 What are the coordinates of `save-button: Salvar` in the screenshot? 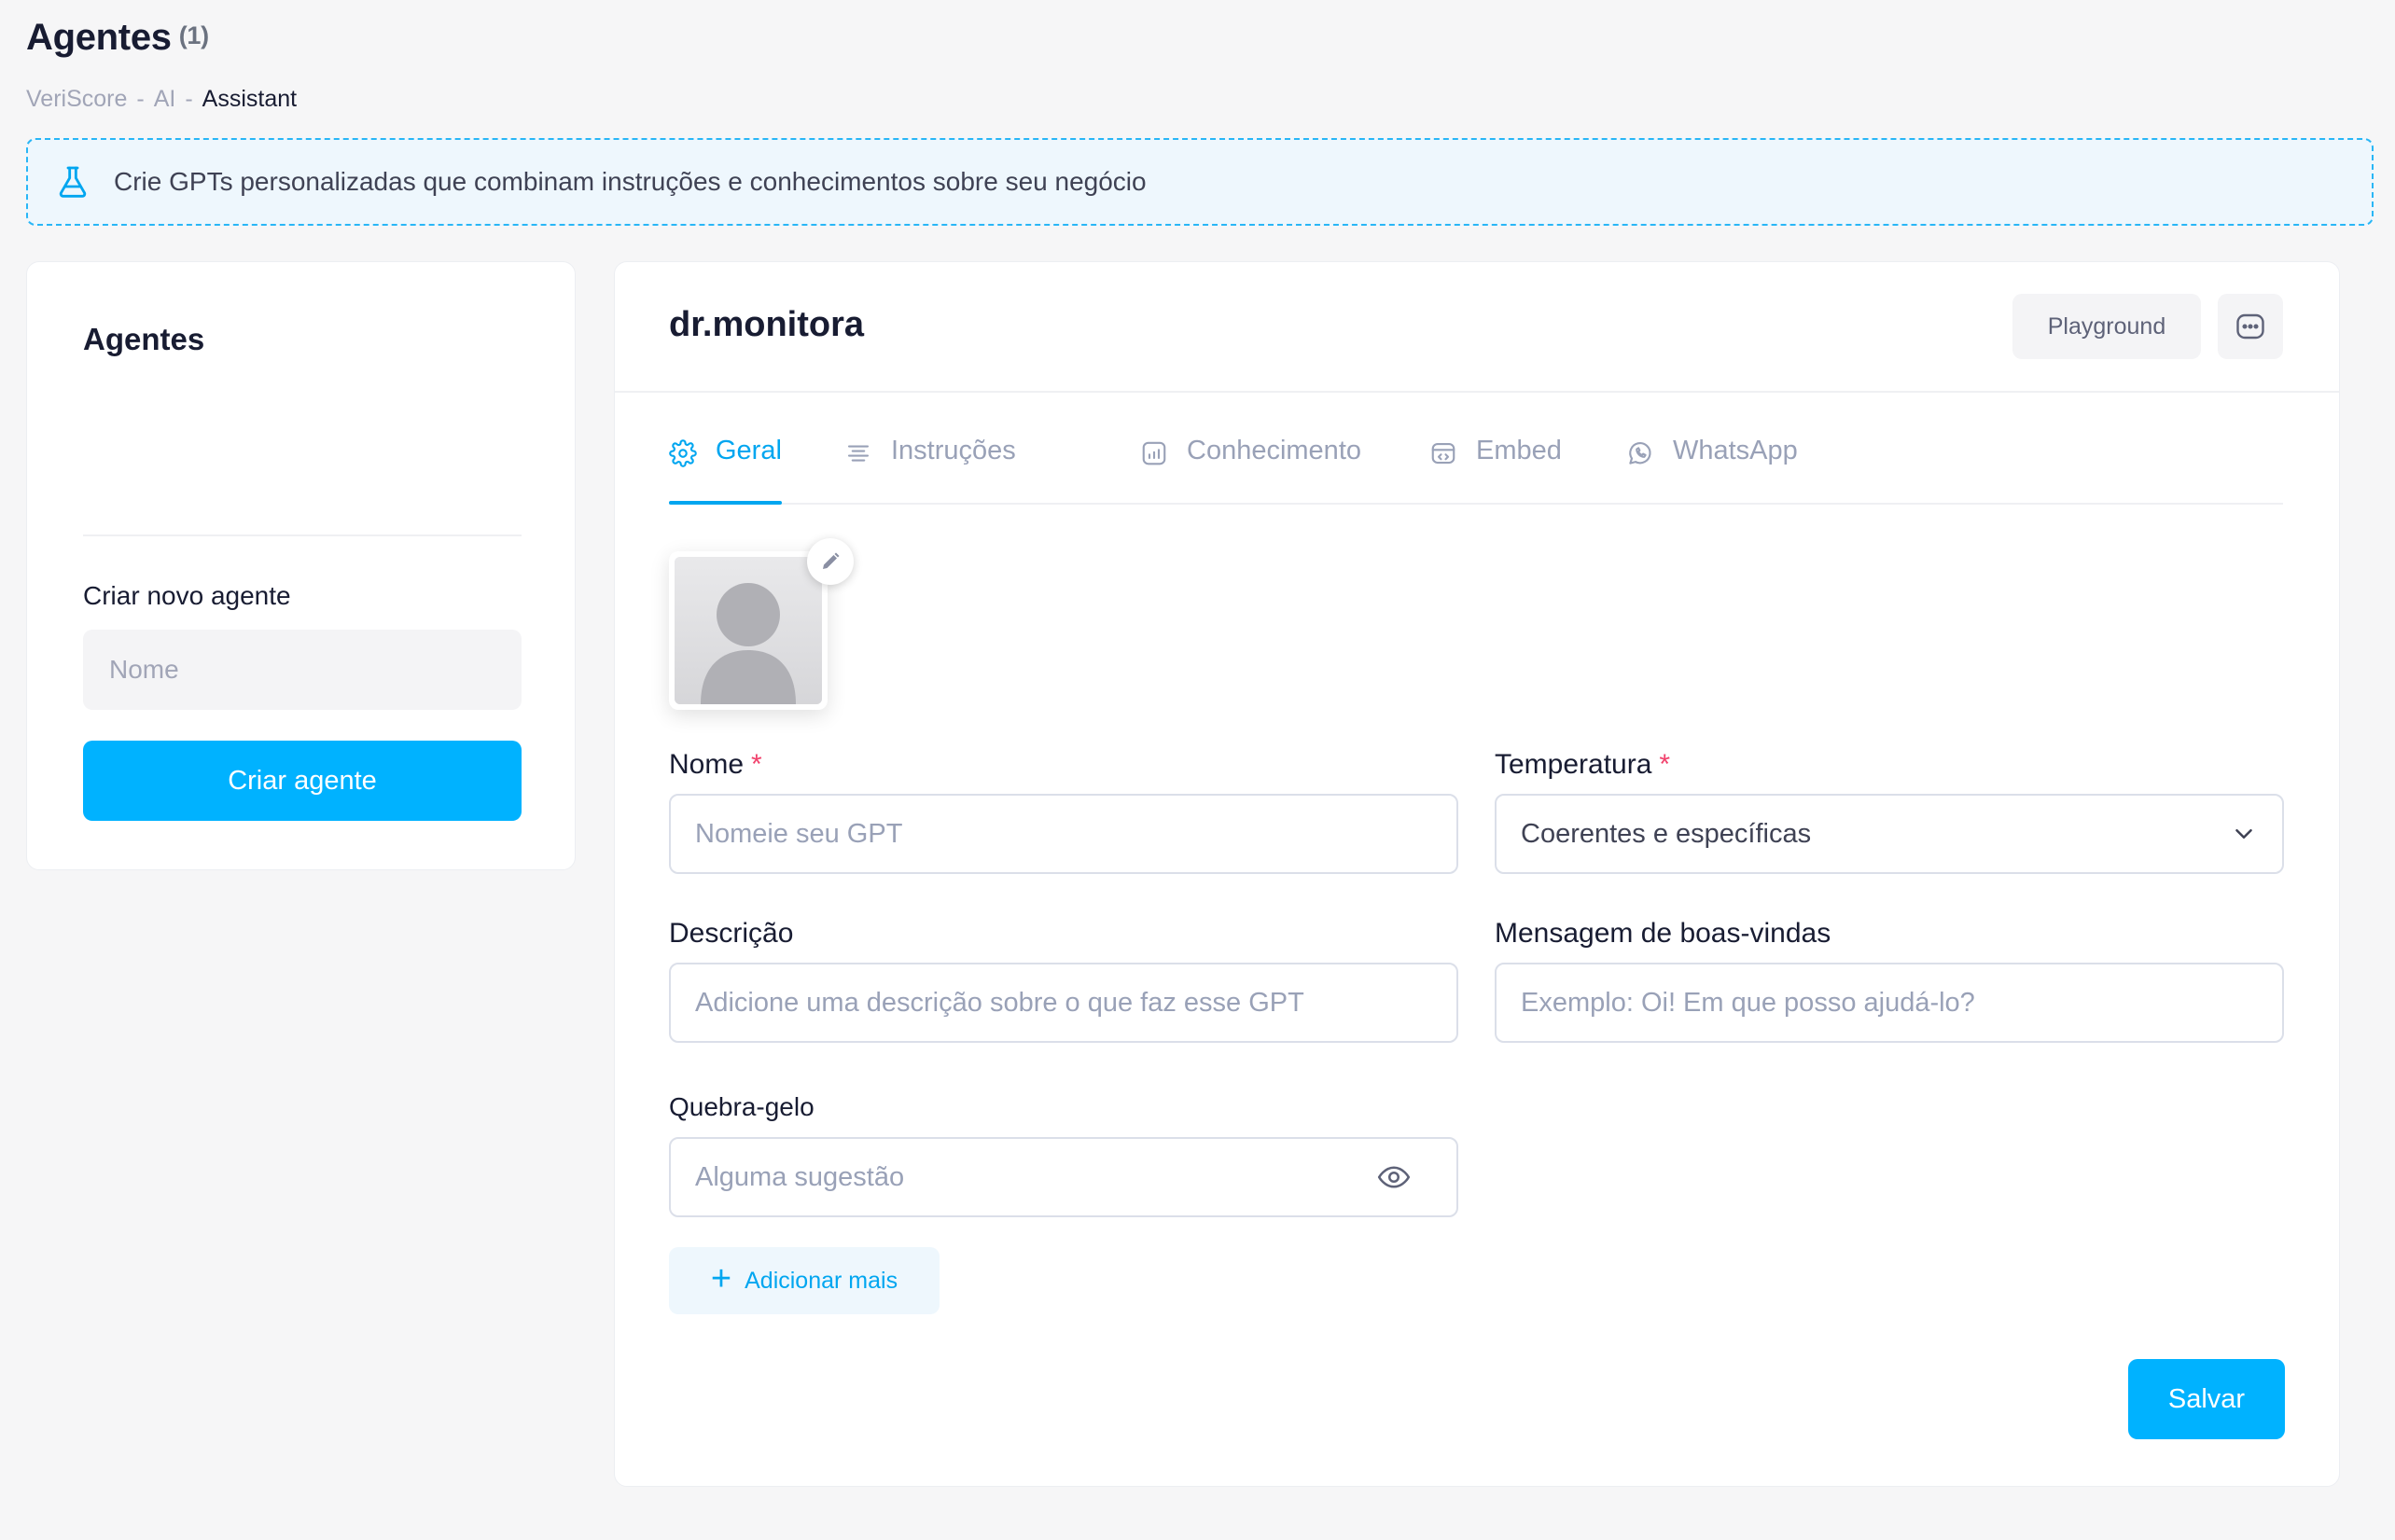 It's located at (2207, 1399).